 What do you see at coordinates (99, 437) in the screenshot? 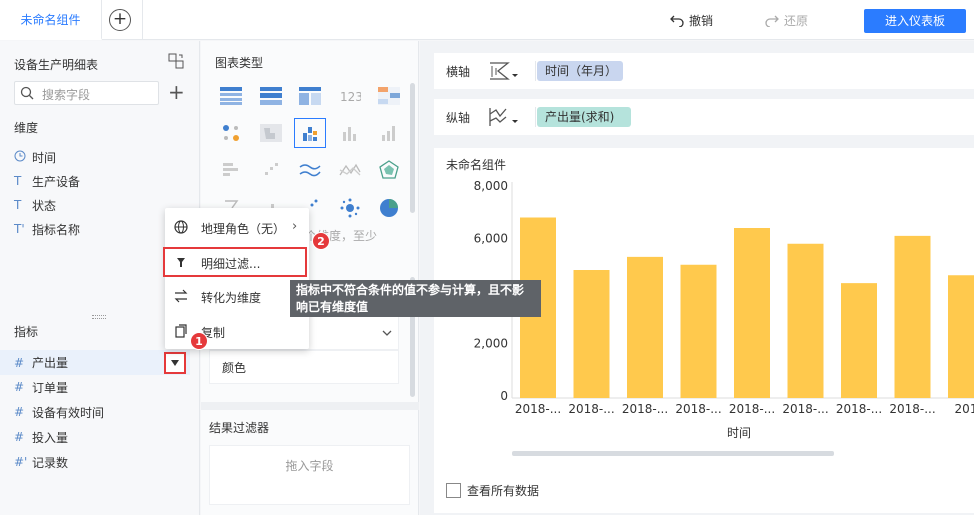
I see `measure-item-input: # 投入量` at bounding box center [99, 437].